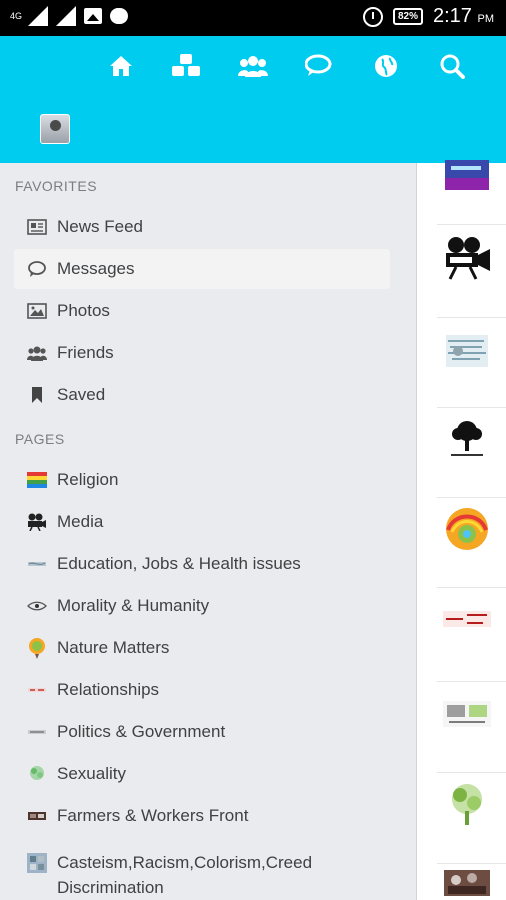  What do you see at coordinates (81, 394) in the screenshot?
I see `favorites-item-label: Saved` at bounding box center [81, 394].